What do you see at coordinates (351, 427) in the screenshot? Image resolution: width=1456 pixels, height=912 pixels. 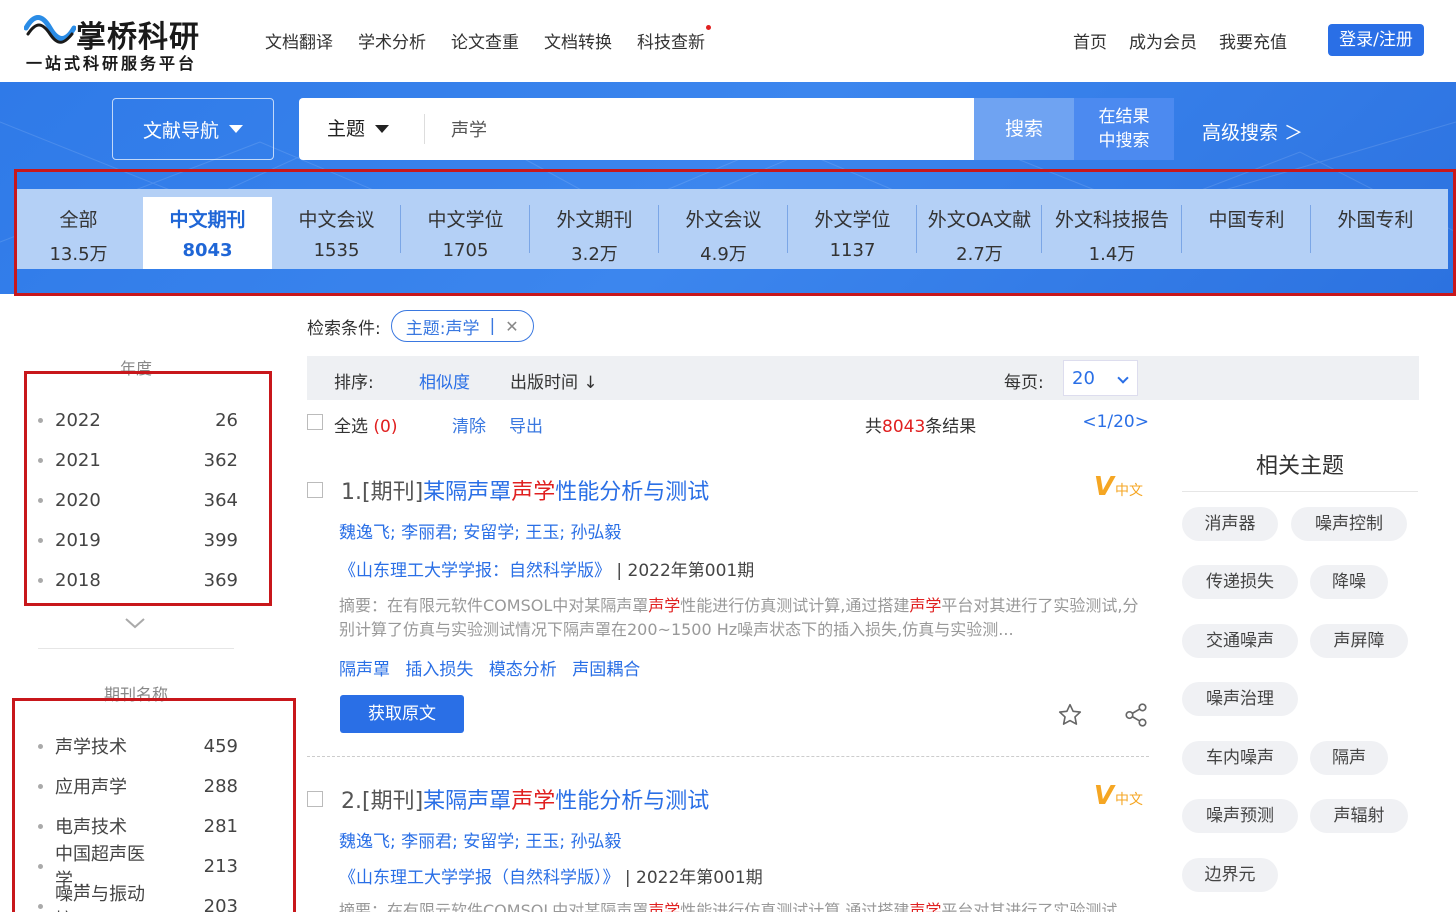 I see `select-all-text: 全选` at bounding box center [351, 427].